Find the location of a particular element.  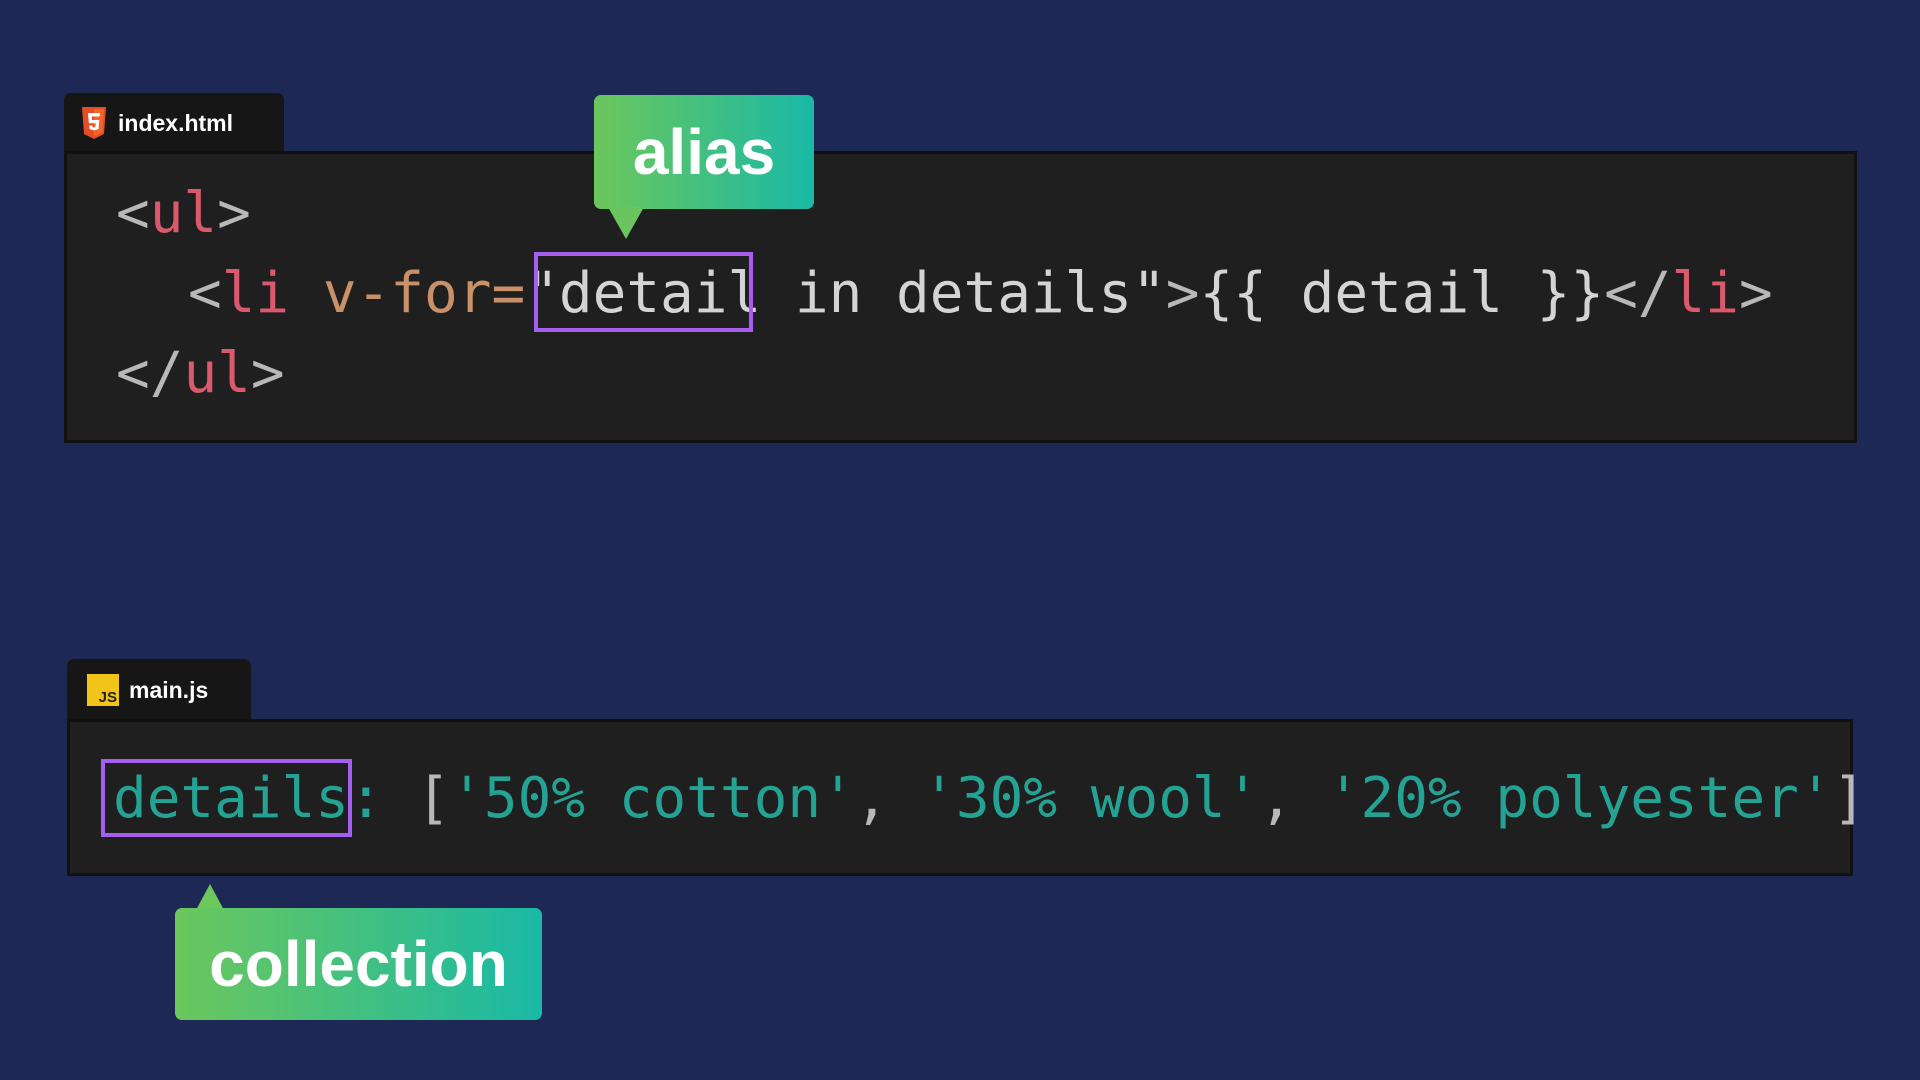

collection-callout: collection is located at coordinates (358, 964).